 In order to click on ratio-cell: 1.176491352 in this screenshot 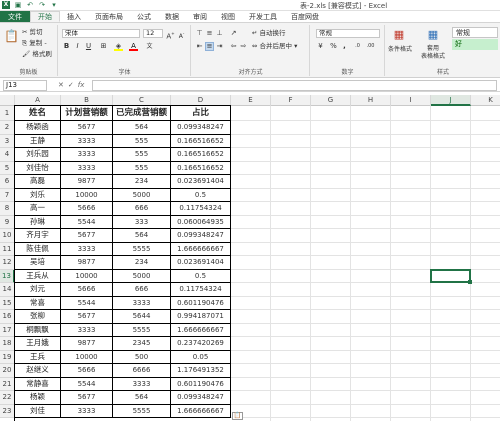, I will do `click(201, 371)`.